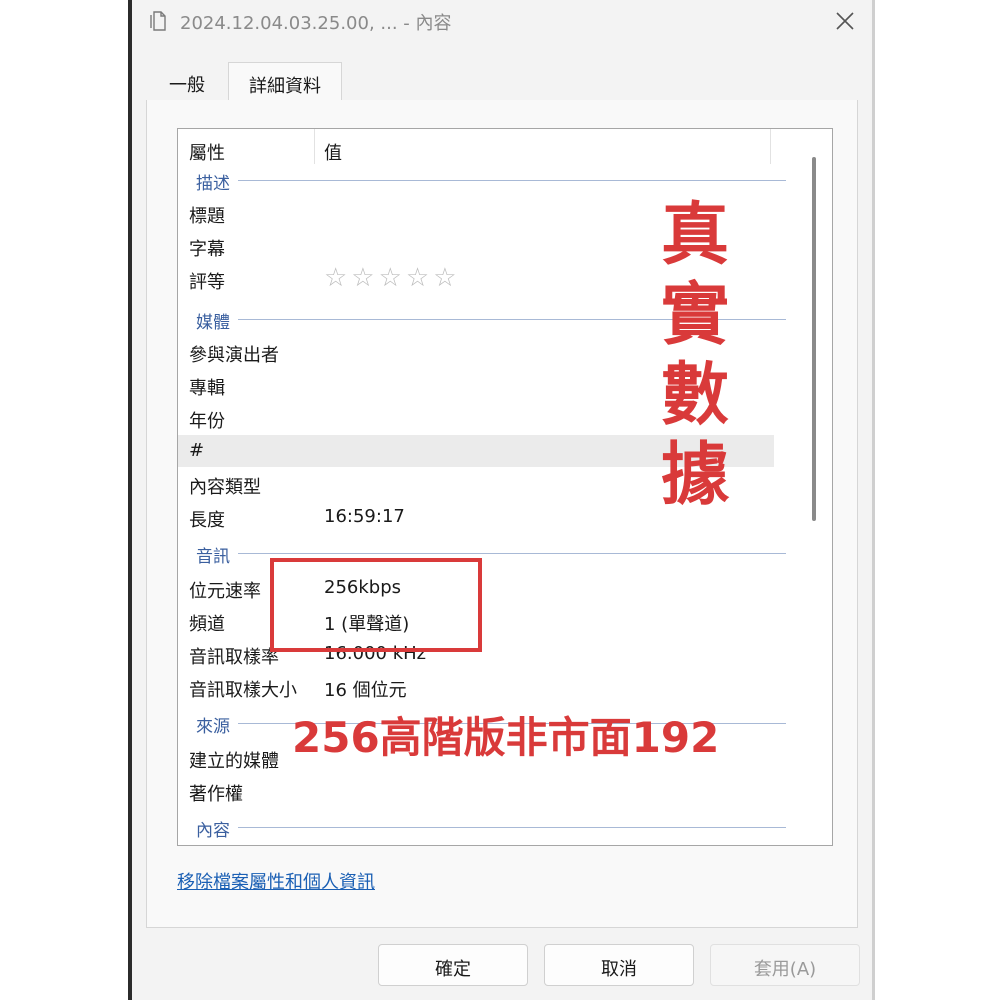 The height and width of the screenshot is (1000, 1000). I want to click on overlay-char: 真, so click(694, 235).